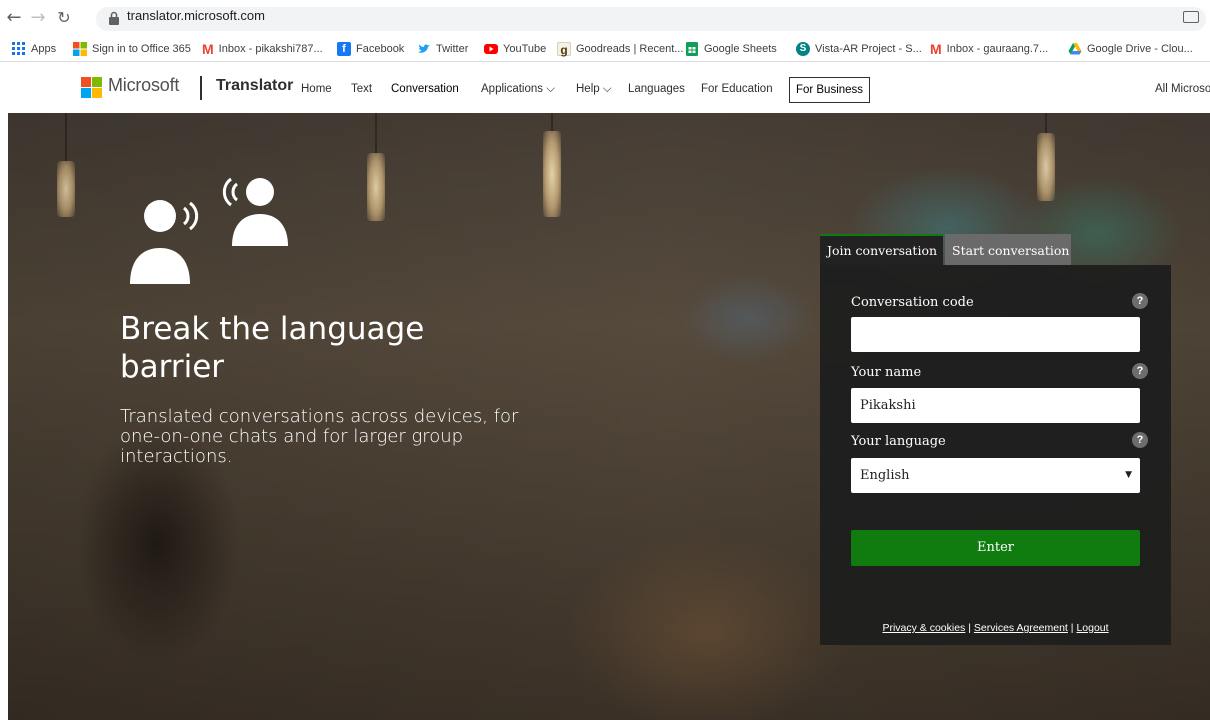 Image resolution: width=1210 pixels, height=720 pixels. Describe the element at coordinates (196, 15) in the screenshot. I see `url-text: translator.microsoft.com` at that location.